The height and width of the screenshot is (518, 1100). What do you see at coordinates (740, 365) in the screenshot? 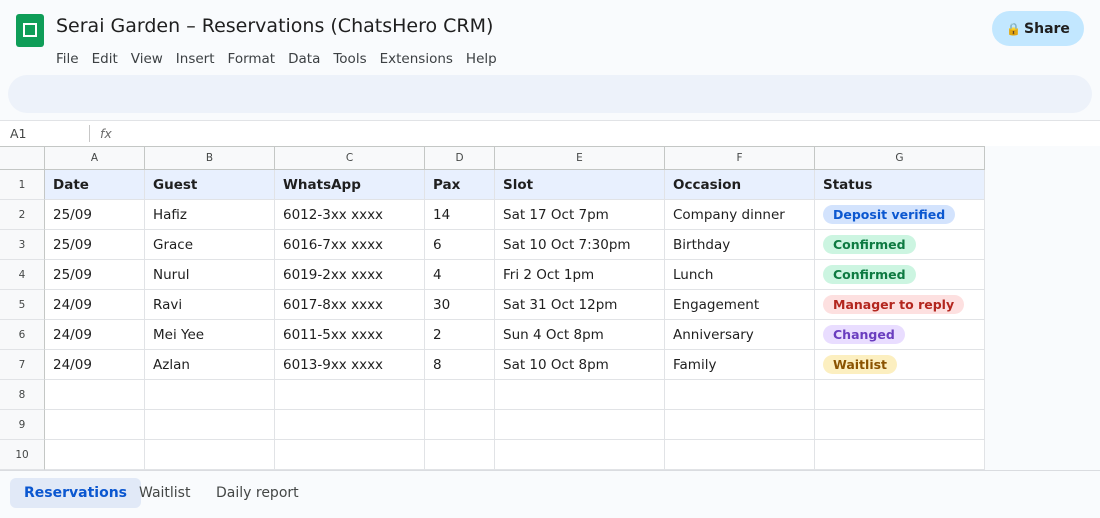
I see `cell-f7: Family` at bounding box center [740, 365].